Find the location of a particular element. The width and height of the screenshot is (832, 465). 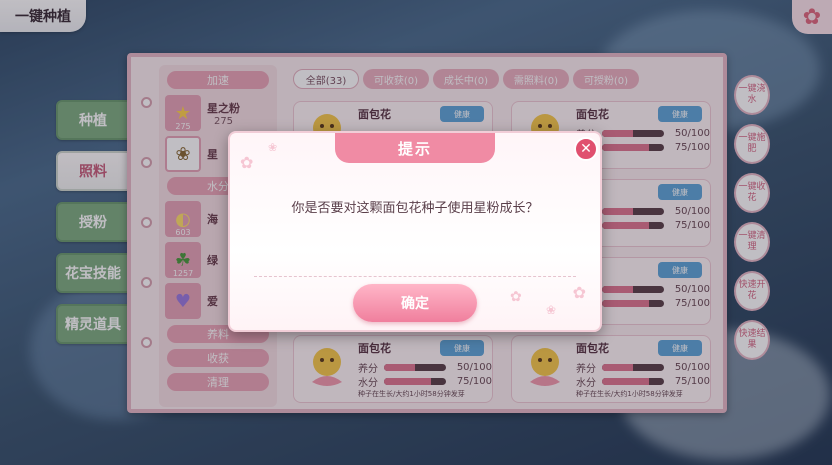

close-icon: ✕ is located at coordinates (586, 149).